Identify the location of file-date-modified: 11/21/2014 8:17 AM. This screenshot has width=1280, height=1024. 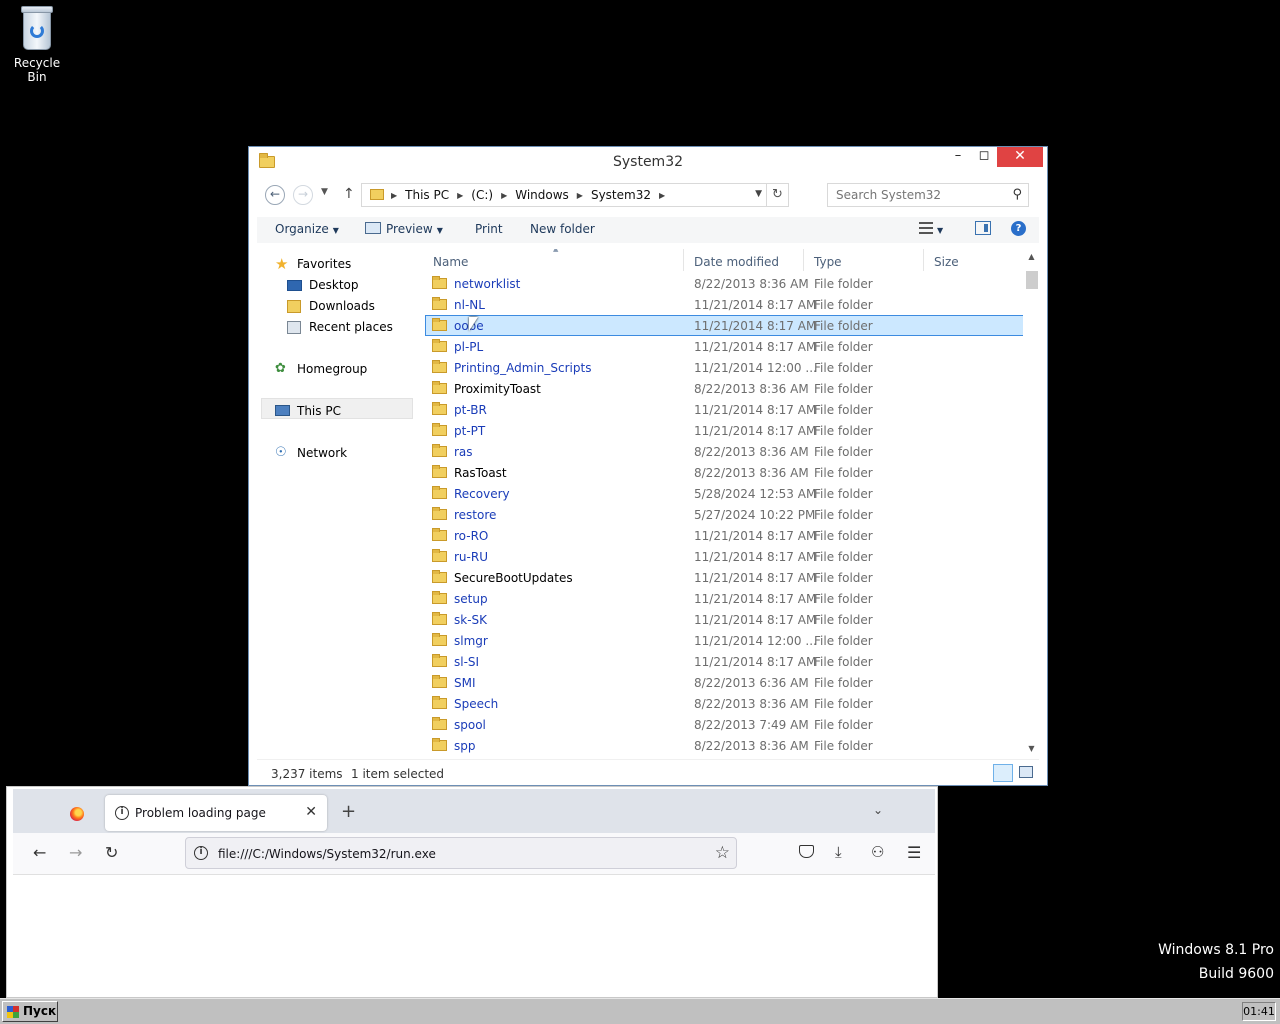
(755, 599).